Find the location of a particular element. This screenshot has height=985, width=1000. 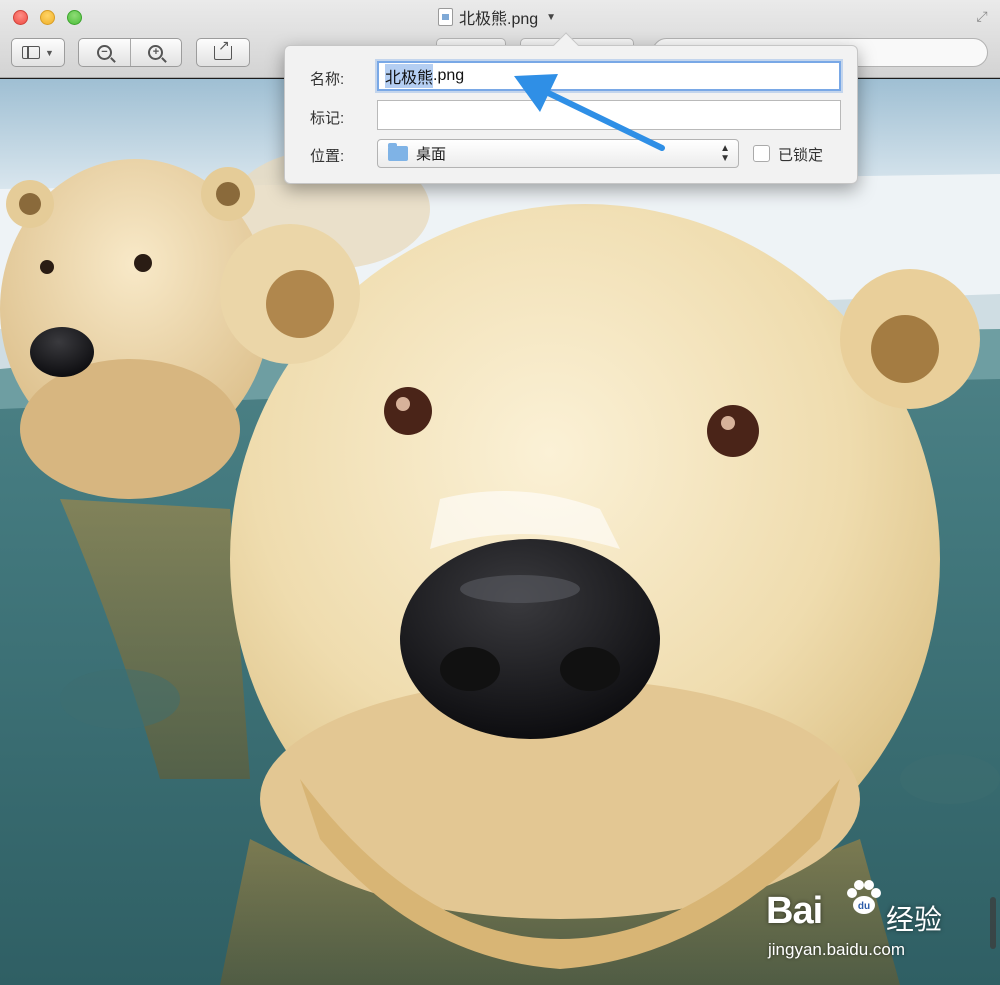

share-icon is located at coordinates (223, 48).